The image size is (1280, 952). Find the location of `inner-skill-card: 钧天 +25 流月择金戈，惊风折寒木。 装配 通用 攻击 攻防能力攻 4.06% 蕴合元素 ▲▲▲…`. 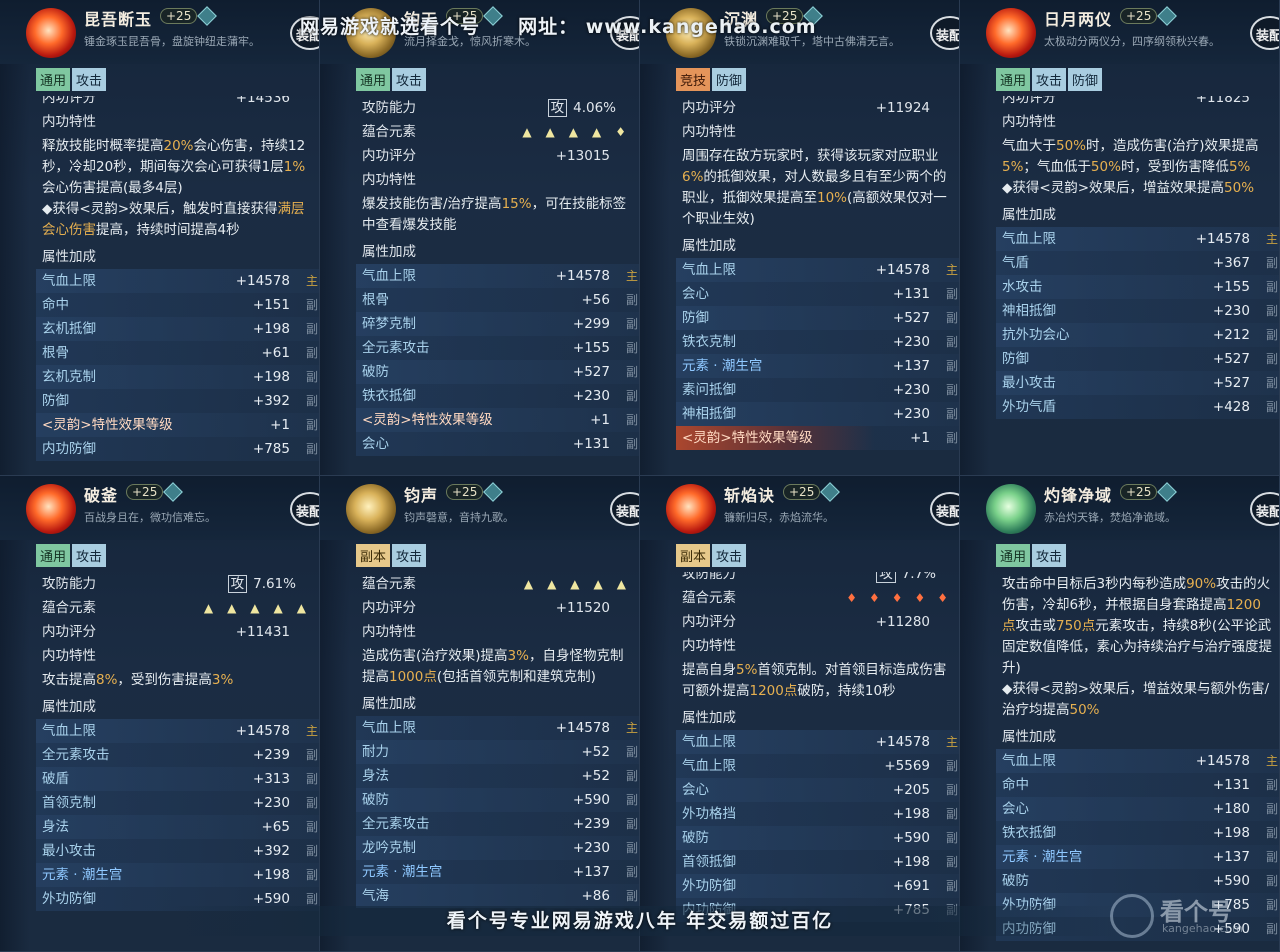

inner-skill-card: 钧天 +25 流月择金戈，惊风折寒木。 装配 通用 攻击 攻防能力攻 4.06% 蕴合元素 ▲▲▲… is located at coordinates (480, 238).